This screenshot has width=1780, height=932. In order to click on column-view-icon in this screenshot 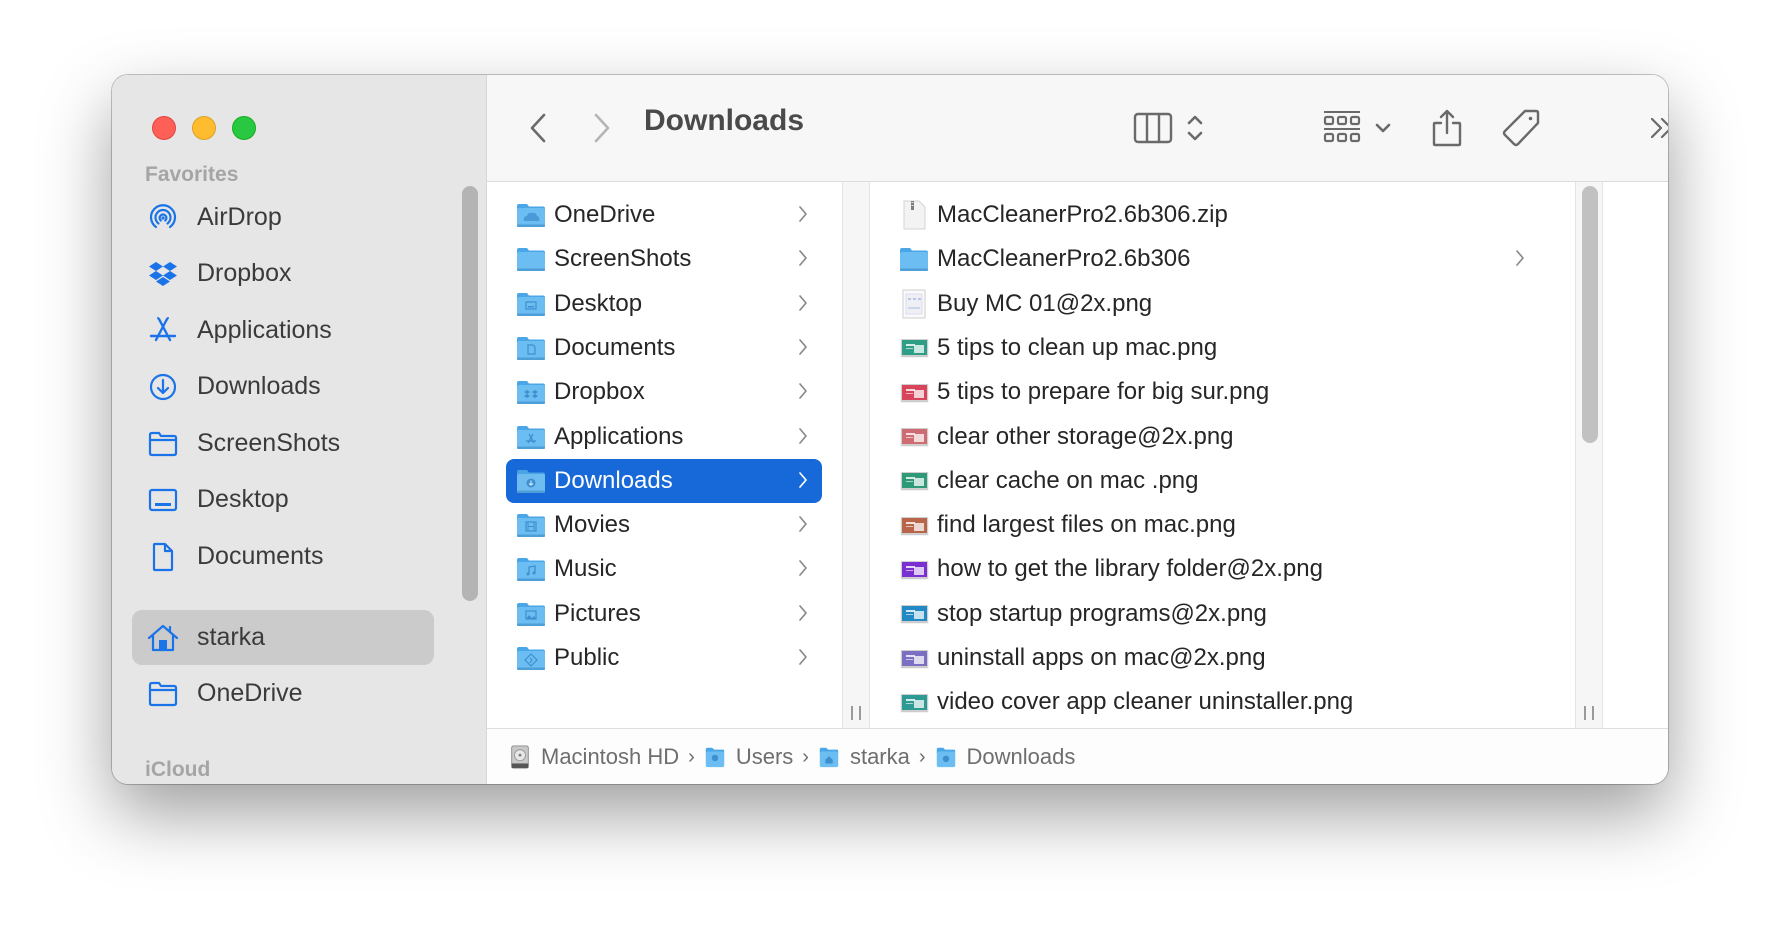, I will do `click(1153, 128)`.